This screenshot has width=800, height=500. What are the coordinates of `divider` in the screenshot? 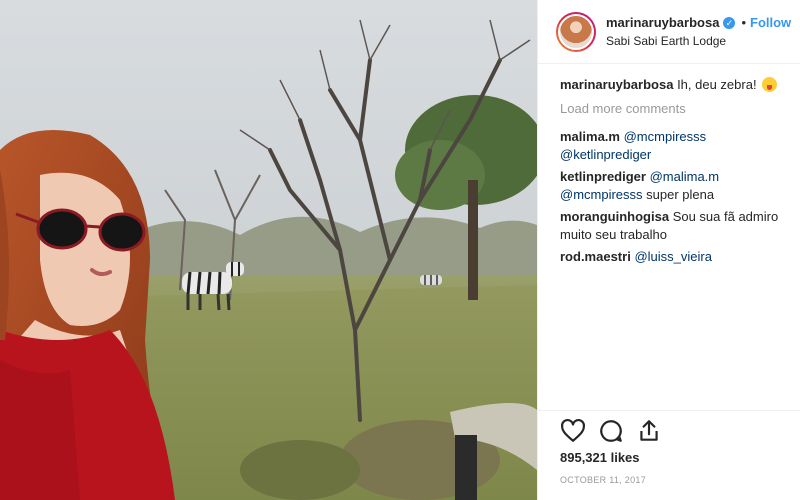 It's located at (669, 410).